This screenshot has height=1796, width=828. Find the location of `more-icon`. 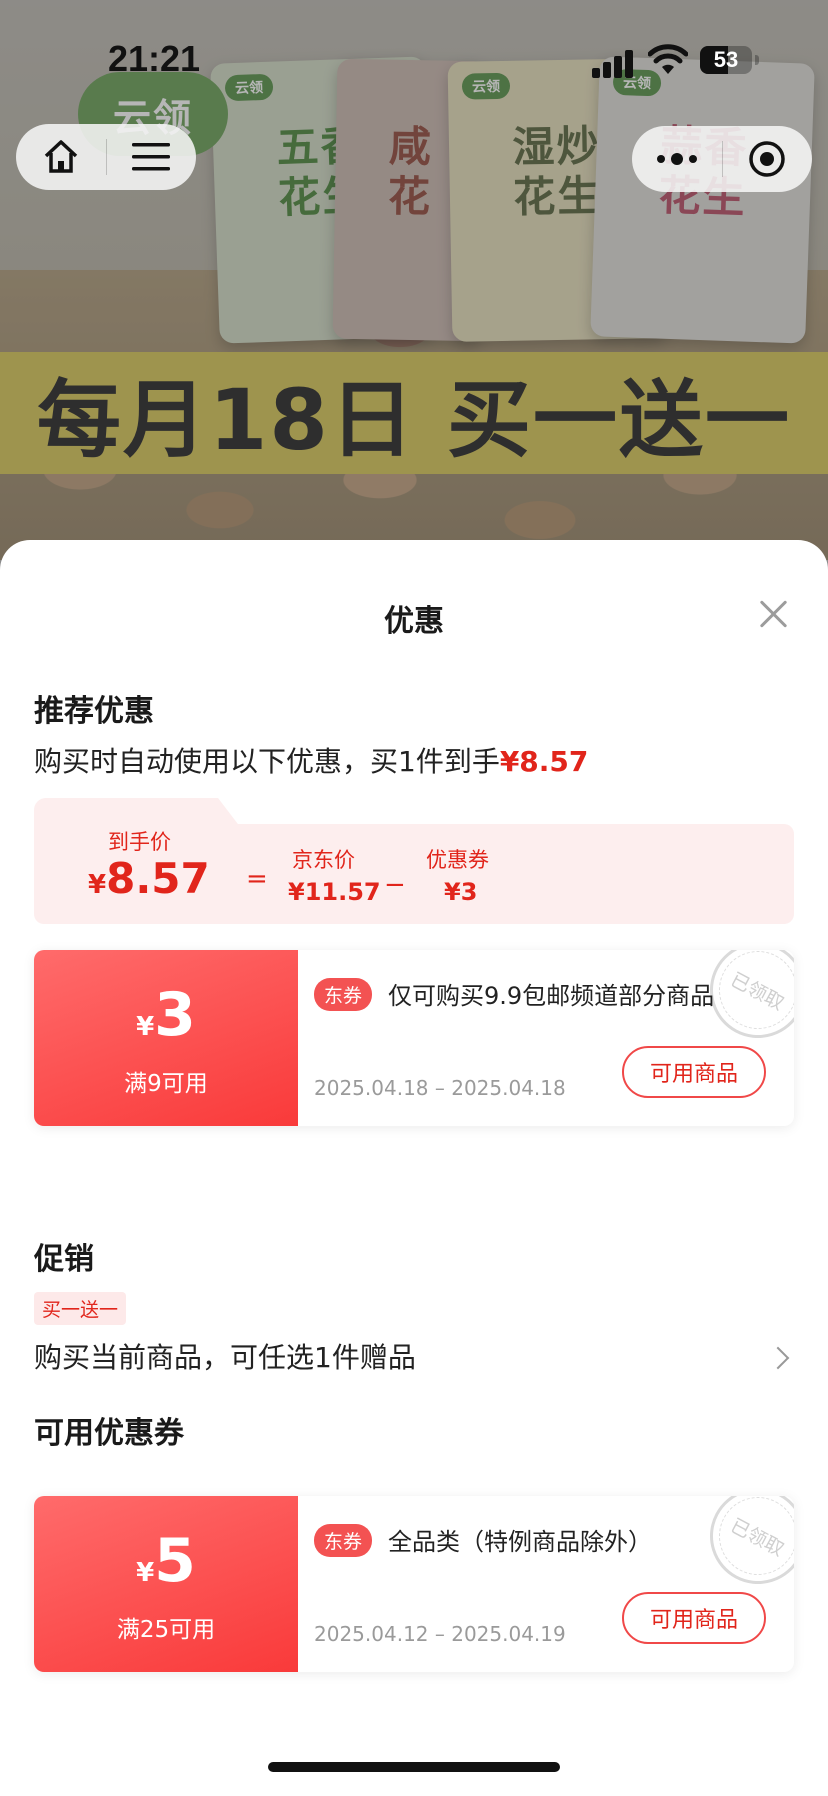

more-icon is located at coordinates (676, 159).